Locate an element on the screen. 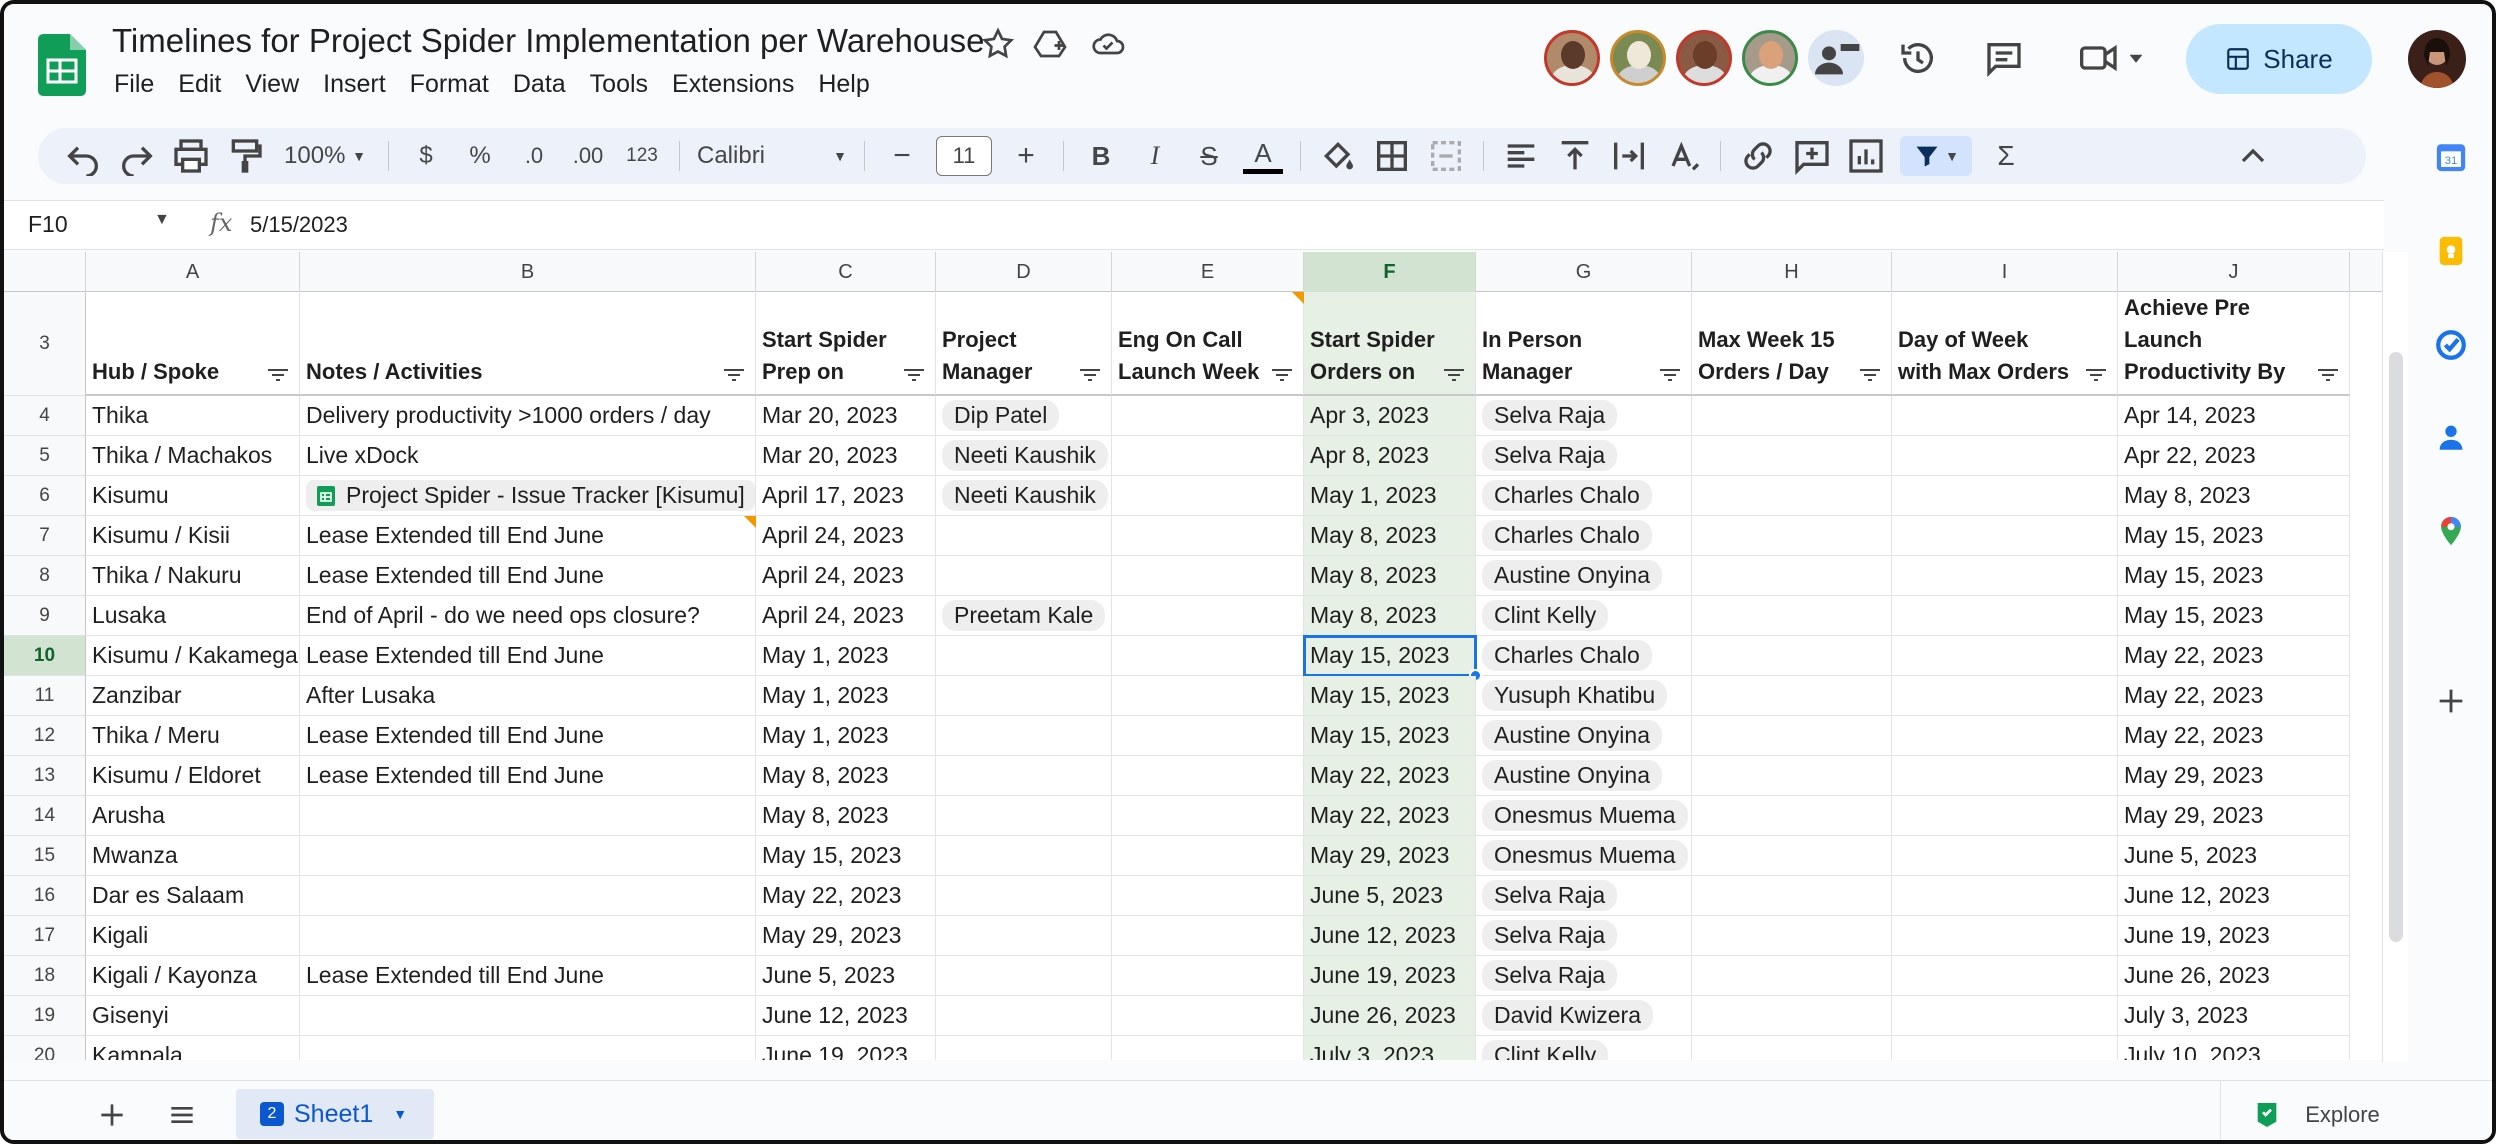 This screenshot has width=2496, height=1144. cell-c20: June 19, 2023 is located at coordinates (846, 1048).